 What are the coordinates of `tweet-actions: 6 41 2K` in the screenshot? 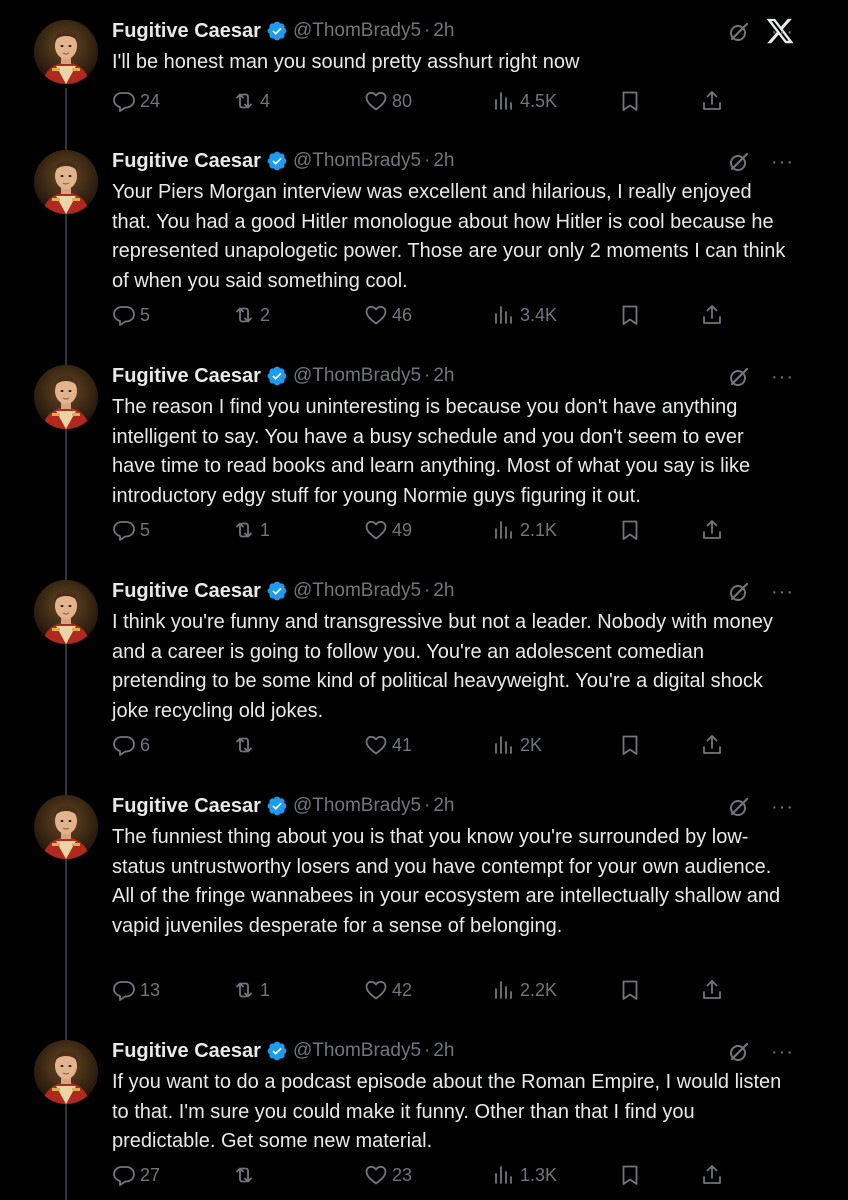 It's located at (422, 745).